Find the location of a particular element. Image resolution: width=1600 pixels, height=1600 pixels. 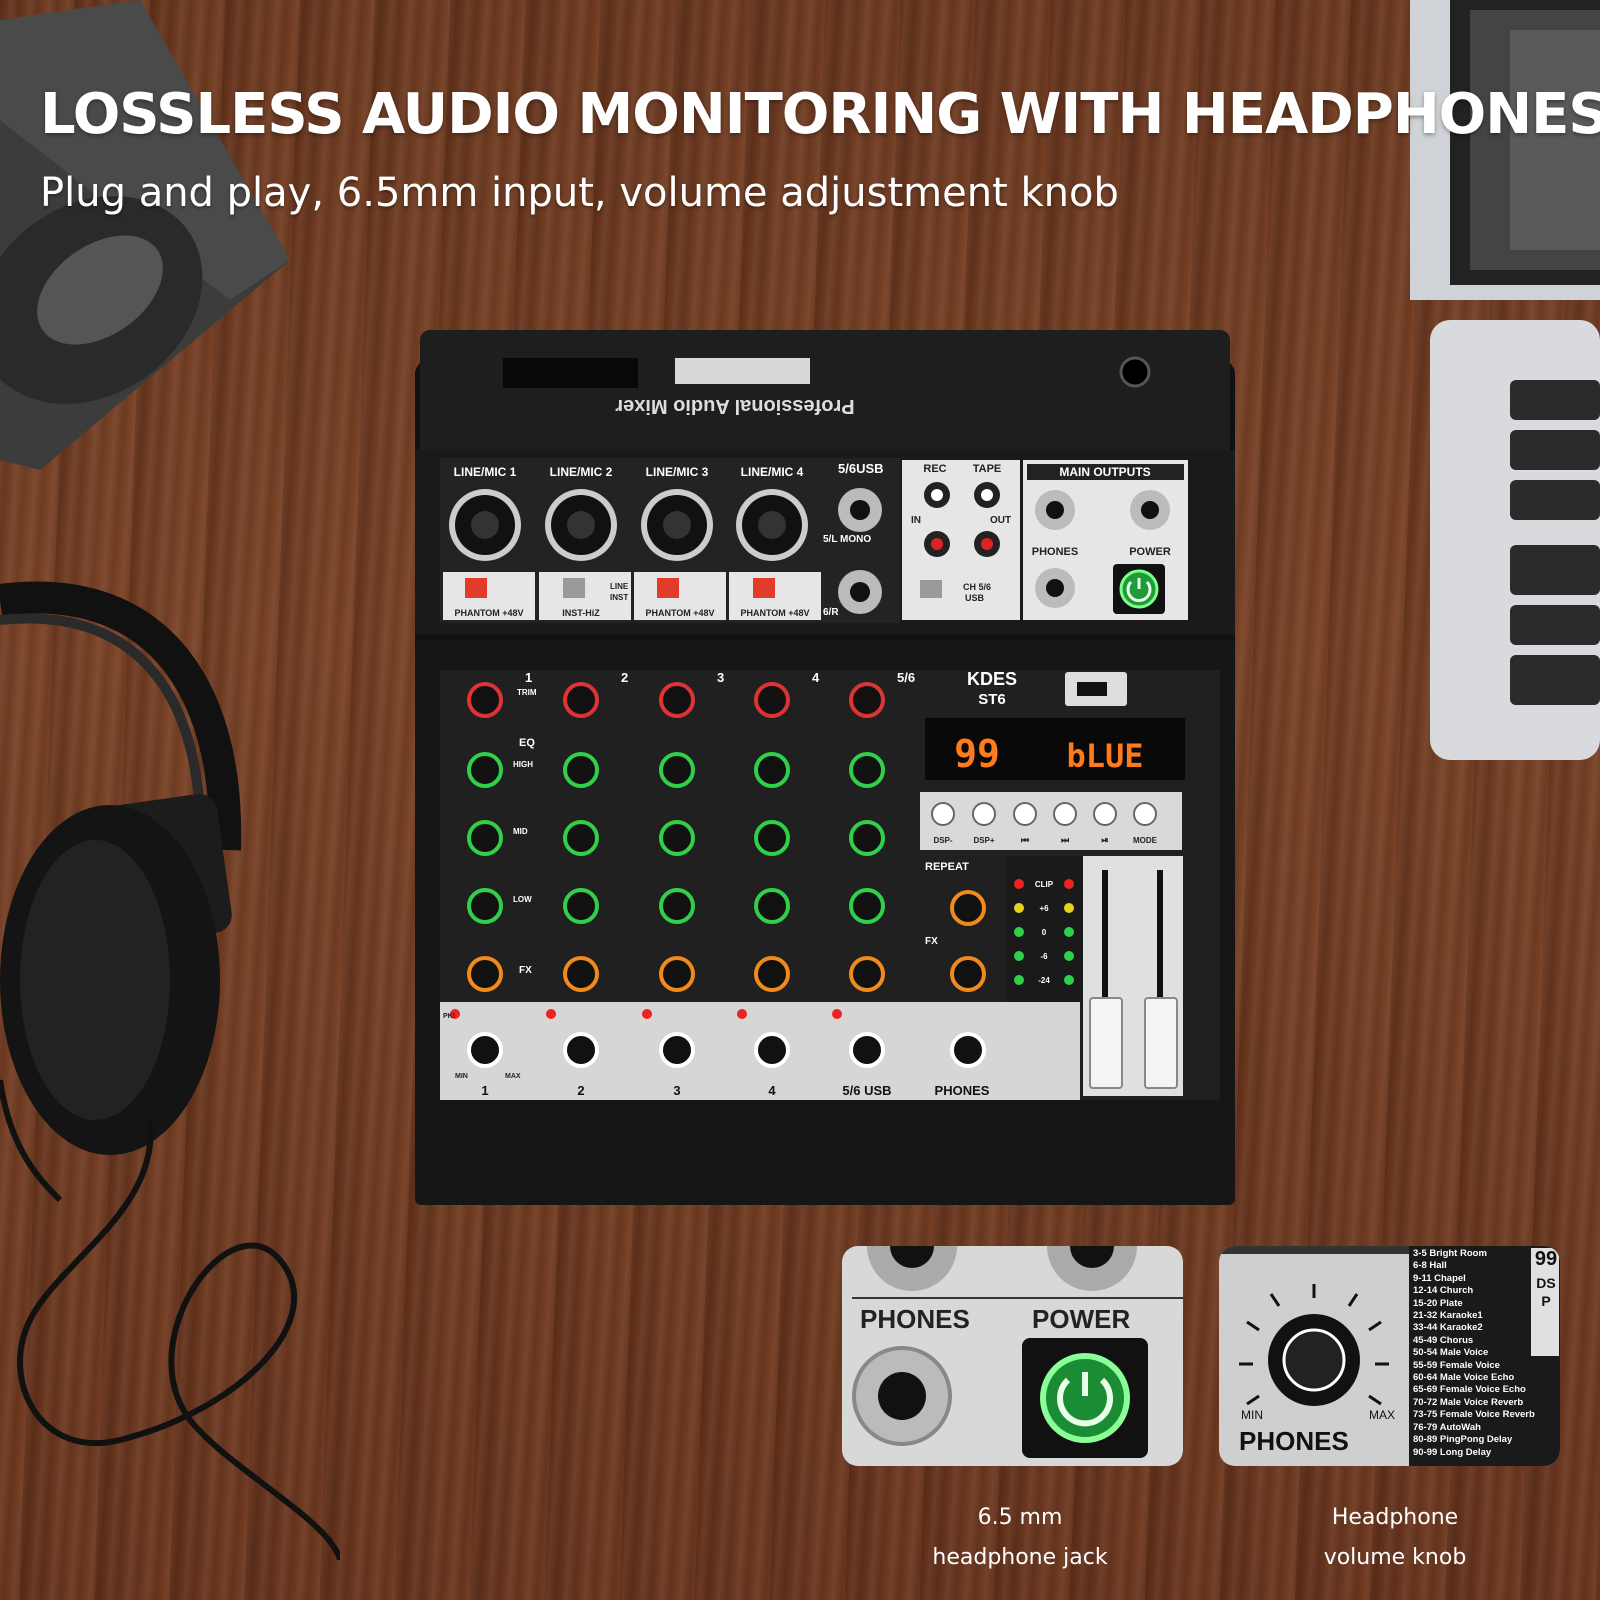

input-label-1: LINE/MIC 1 is located at coordinates (485, 472).